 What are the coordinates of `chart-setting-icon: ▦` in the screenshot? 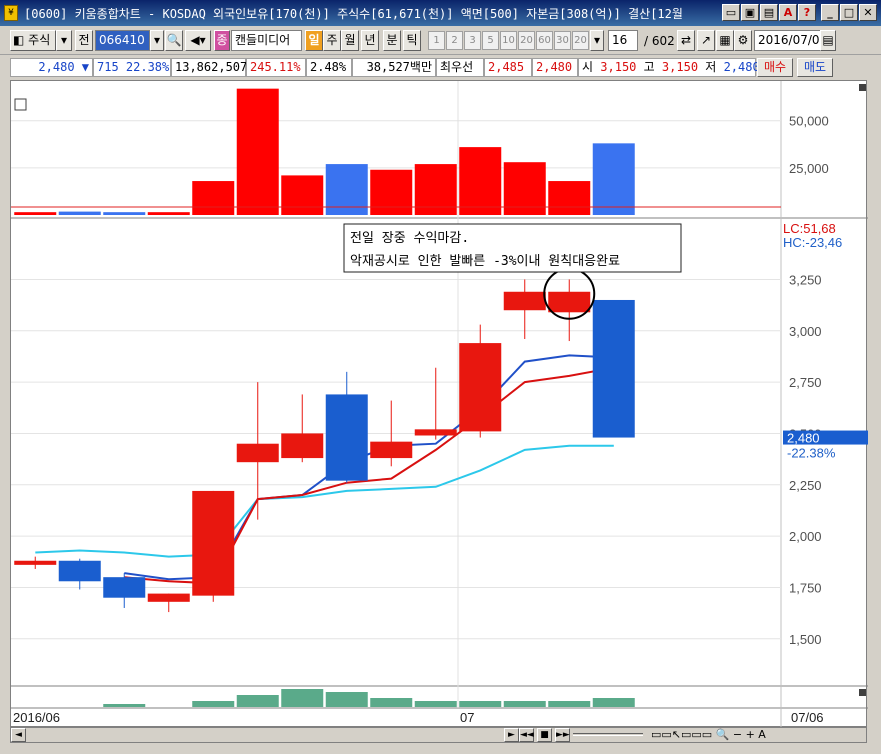 It's located at (725, 40).